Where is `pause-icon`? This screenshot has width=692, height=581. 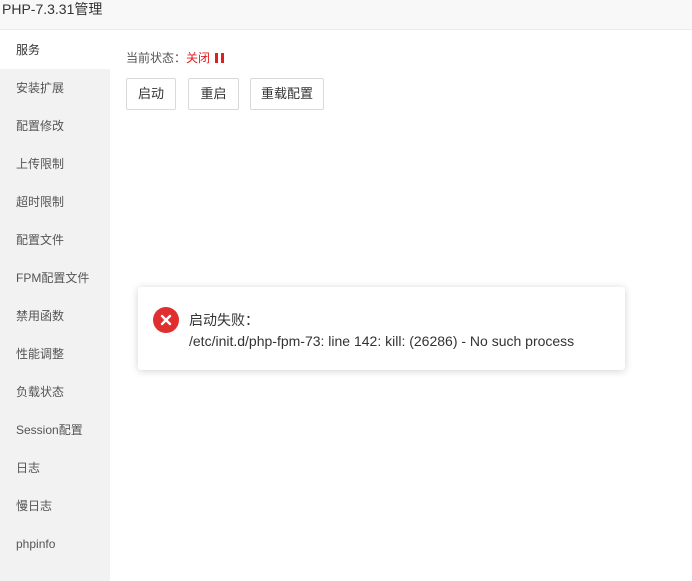 pause-icon is located at coordinates (220, 58).